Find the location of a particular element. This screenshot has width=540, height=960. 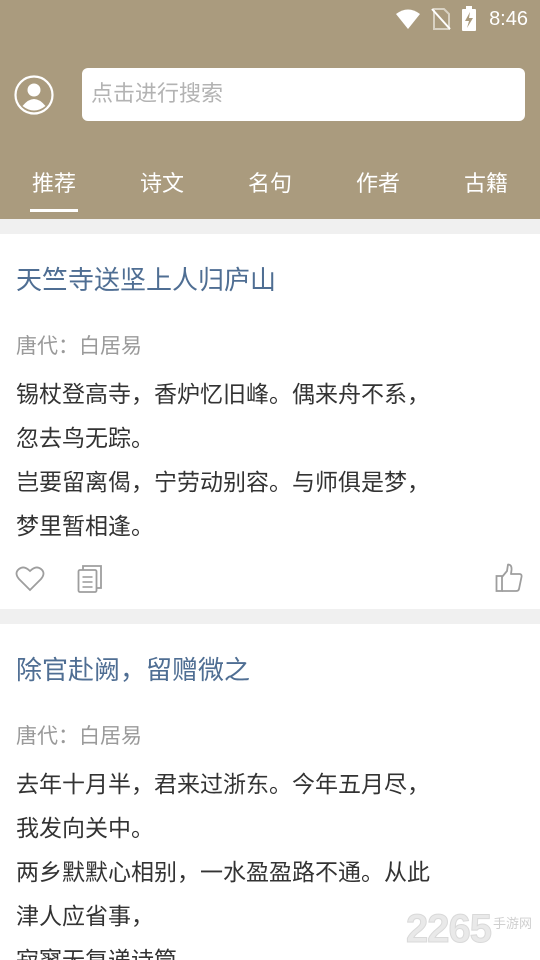

poem-line: 我发向关中。 is located at coordinates (85, 829).